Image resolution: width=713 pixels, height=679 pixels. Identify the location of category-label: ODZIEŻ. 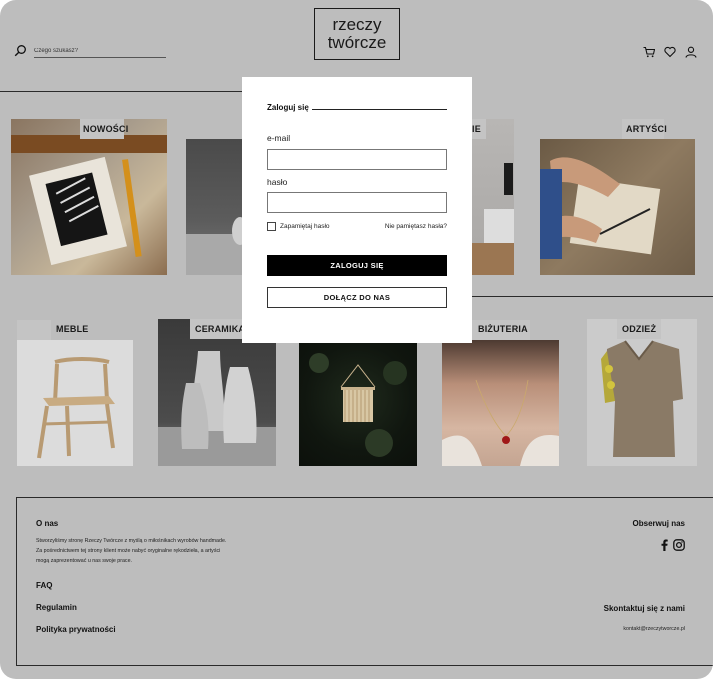
(639, 329).